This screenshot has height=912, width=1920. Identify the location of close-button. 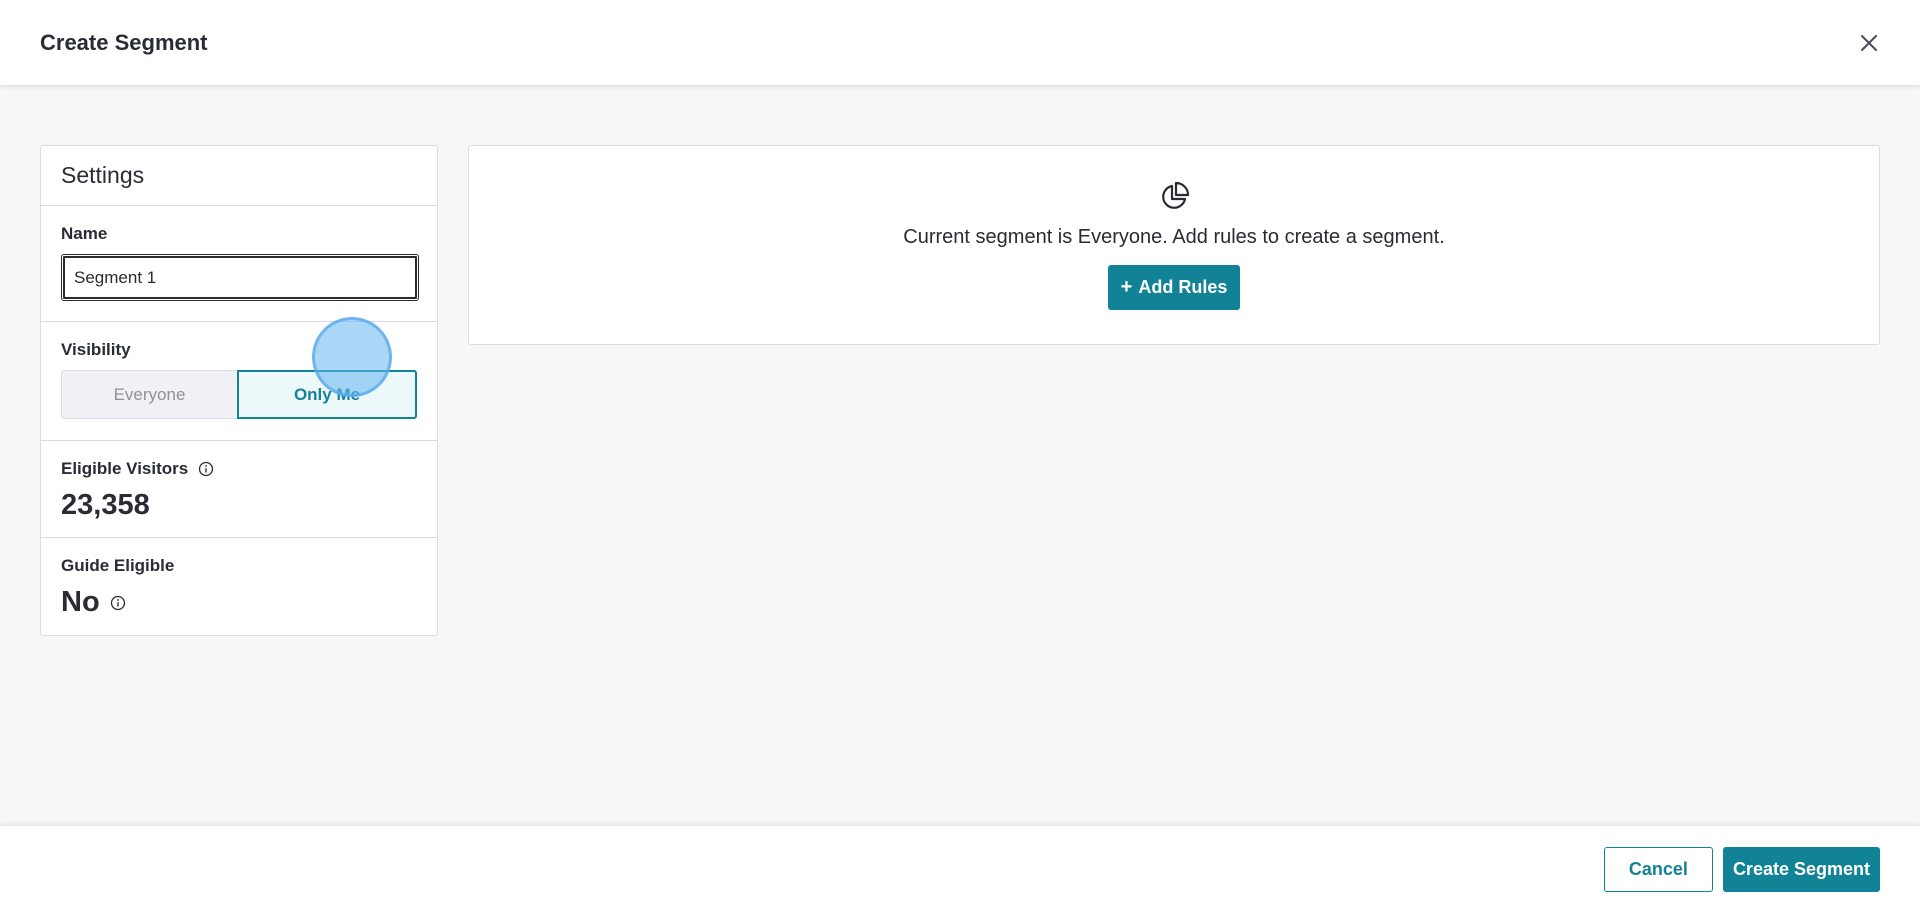
(1869, 43).